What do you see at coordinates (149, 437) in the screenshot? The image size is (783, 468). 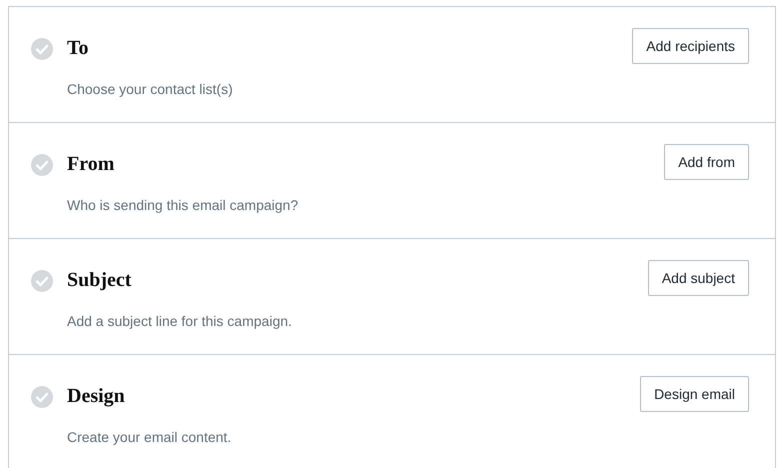 I see `step-description: Create your email content.` at bounding box center [149, 437].